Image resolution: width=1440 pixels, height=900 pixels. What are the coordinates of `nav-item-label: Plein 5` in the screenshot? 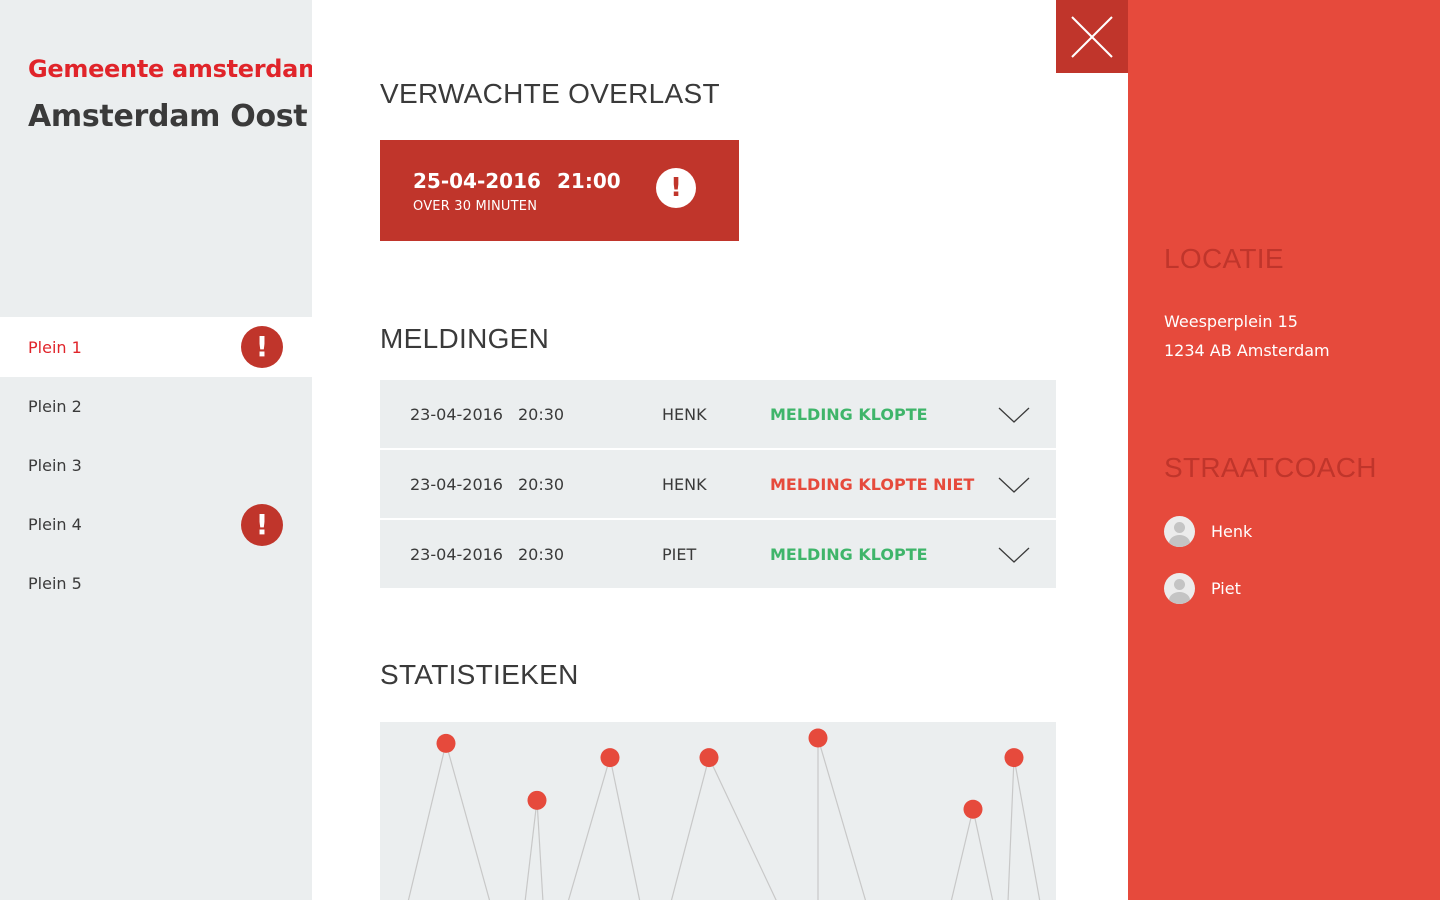 It's located at (55, 583).